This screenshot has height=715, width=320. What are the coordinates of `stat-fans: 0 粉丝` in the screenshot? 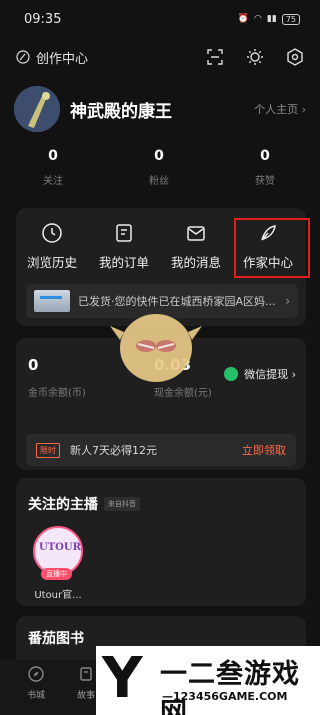 It's located at (159, 167).